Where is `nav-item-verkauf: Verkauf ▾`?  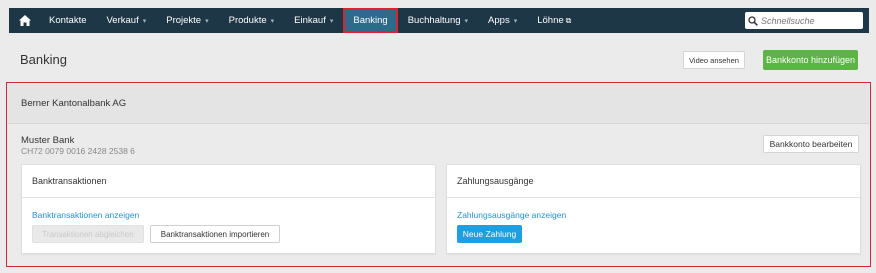
nav-item-verkauf: Verkauf ▾ is located at coordinates (127, 20).